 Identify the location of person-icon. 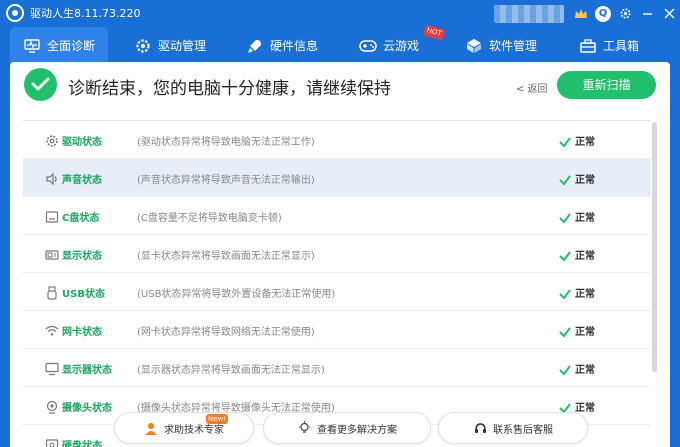
(151, 428).